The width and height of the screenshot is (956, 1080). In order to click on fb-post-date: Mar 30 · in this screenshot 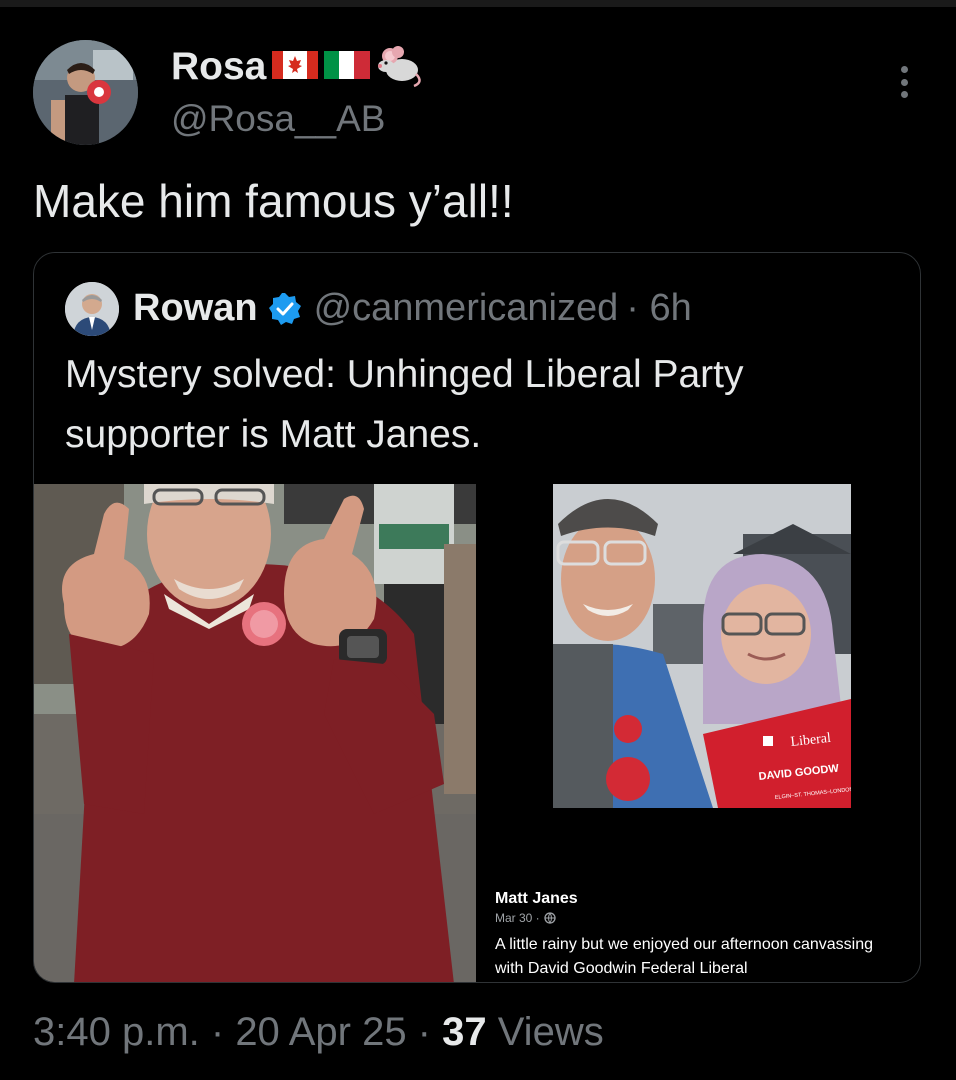, I will do `click(517, 918)`.